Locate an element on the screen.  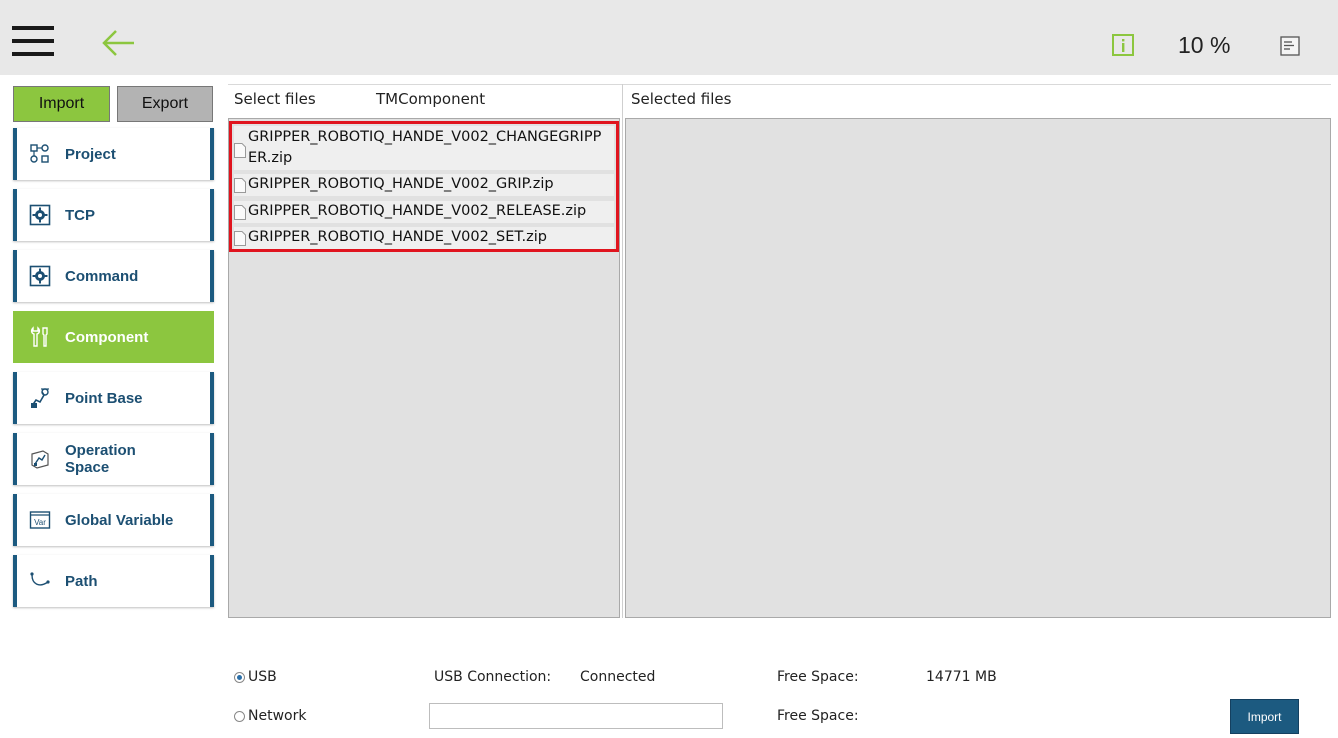
sidebar-item-command: Command is located at coordinates (113, 276).